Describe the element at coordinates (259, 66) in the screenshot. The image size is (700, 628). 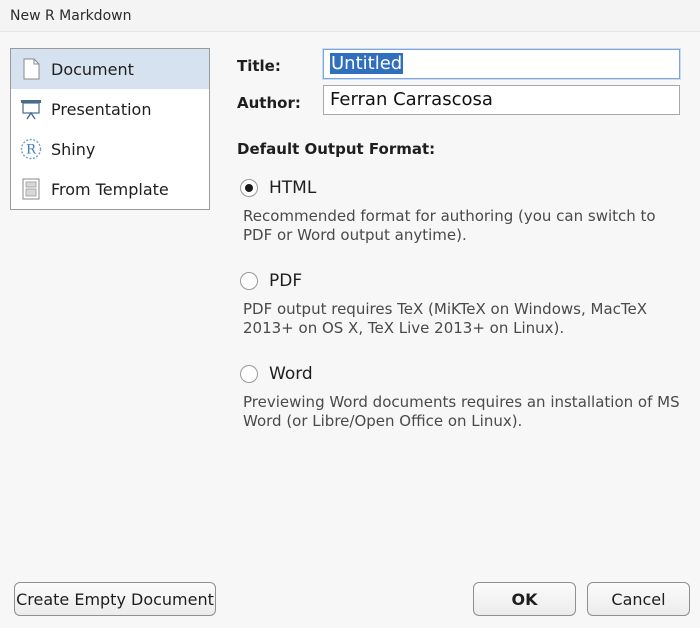
I see `title-label: Title:` at that location.